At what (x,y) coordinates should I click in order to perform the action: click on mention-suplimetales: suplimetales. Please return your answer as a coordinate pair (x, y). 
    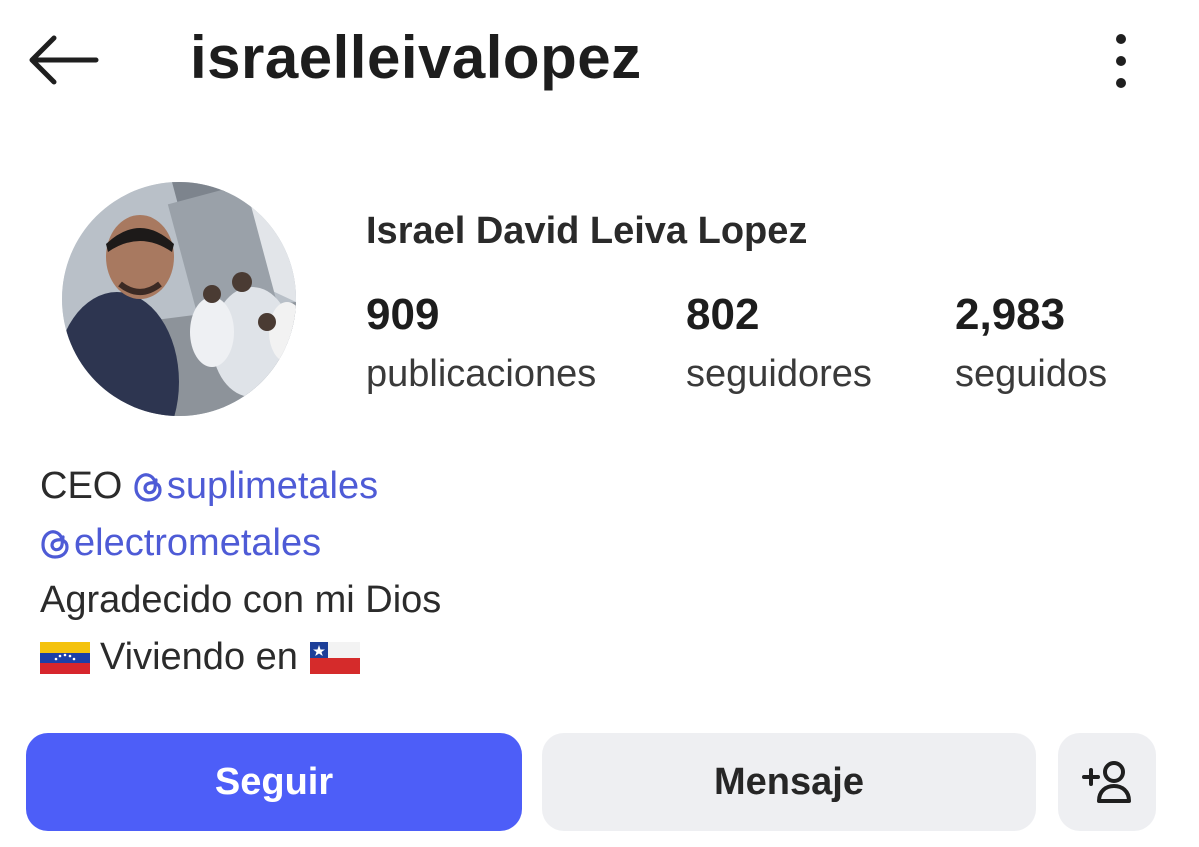
    Looking at the image, I should click on (255, 486).